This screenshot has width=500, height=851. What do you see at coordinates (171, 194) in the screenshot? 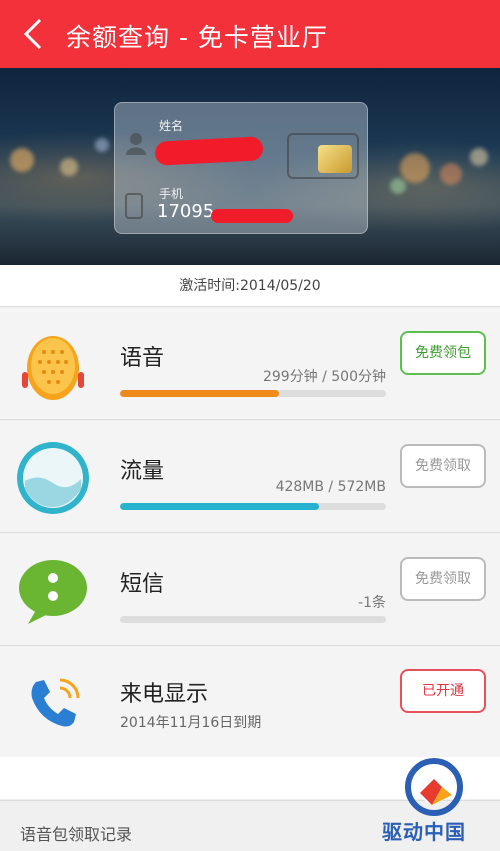
I see `phone-label: 手机` at bounding box center [171, 194].